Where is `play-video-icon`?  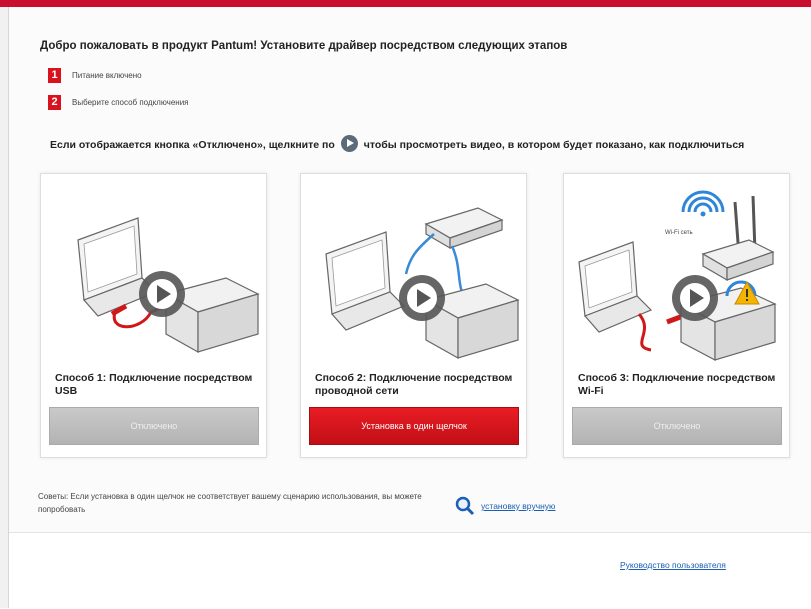
play-video-icon is located at coordinates (349, 143).